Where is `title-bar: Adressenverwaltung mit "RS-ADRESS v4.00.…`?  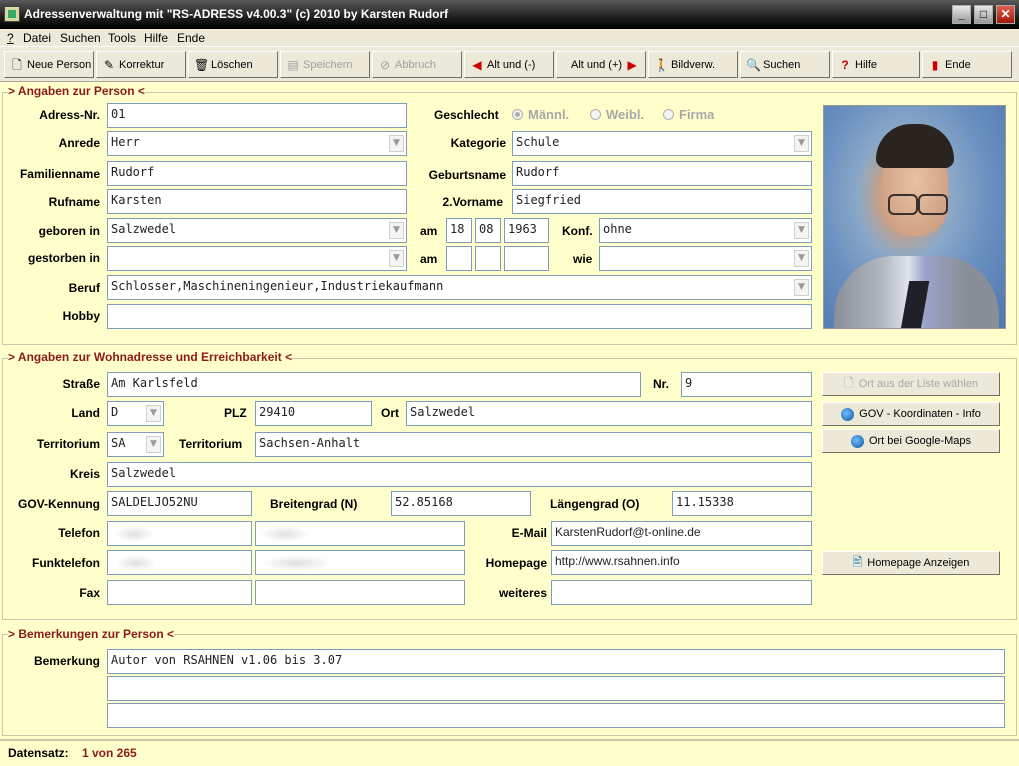
title-bar: Adressenverwaltung mit "RS-ADRESS v4.00.… is located at coordinates (509, 14).